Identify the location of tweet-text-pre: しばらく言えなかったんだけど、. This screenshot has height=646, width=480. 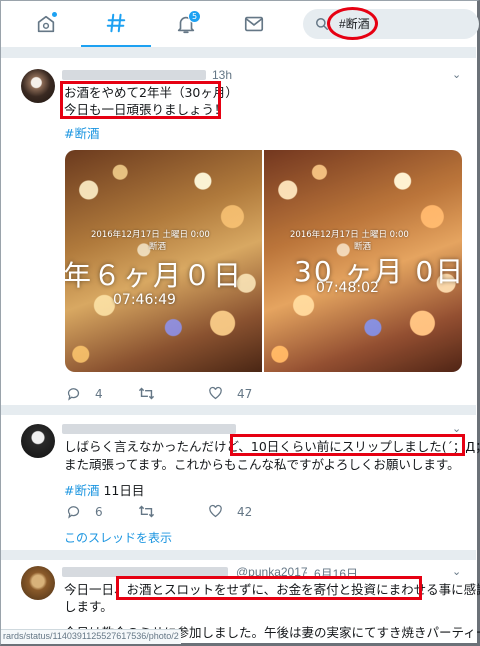
(157, 446).